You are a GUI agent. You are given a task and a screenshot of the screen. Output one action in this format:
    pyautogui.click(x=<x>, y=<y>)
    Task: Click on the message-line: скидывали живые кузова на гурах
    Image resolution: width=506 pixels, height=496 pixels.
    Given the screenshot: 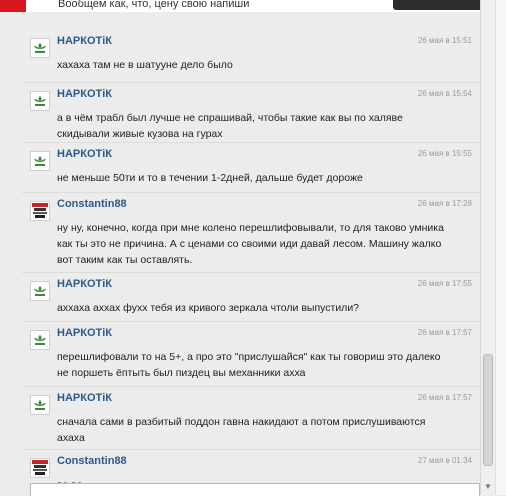 What is the action you would take?
    pyautogui.click(x=140, y=134)
    